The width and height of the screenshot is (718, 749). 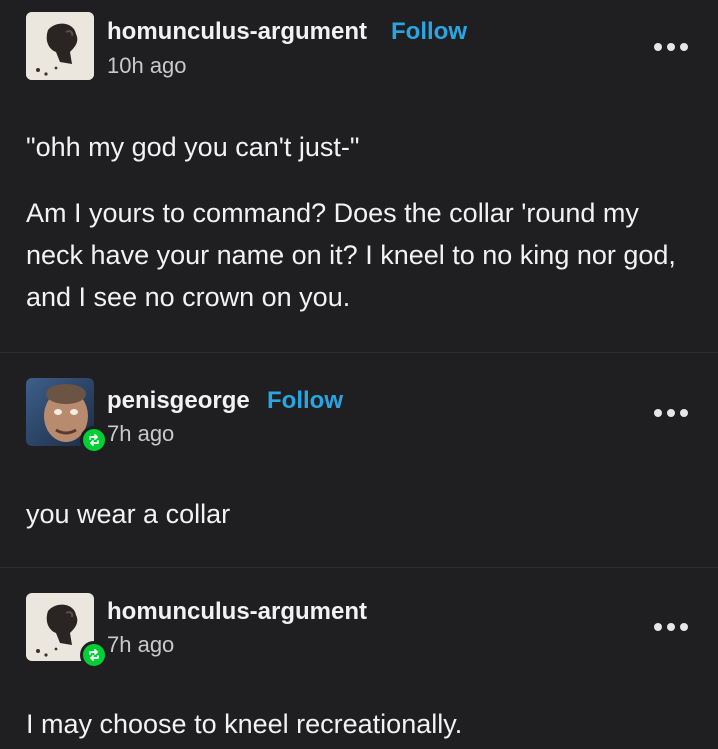 What do you see at coordinates (193, 147) in the screenshot?
I see `post-paragraph: "ohh my god you can't just-"` at bounding box center [193, 147].